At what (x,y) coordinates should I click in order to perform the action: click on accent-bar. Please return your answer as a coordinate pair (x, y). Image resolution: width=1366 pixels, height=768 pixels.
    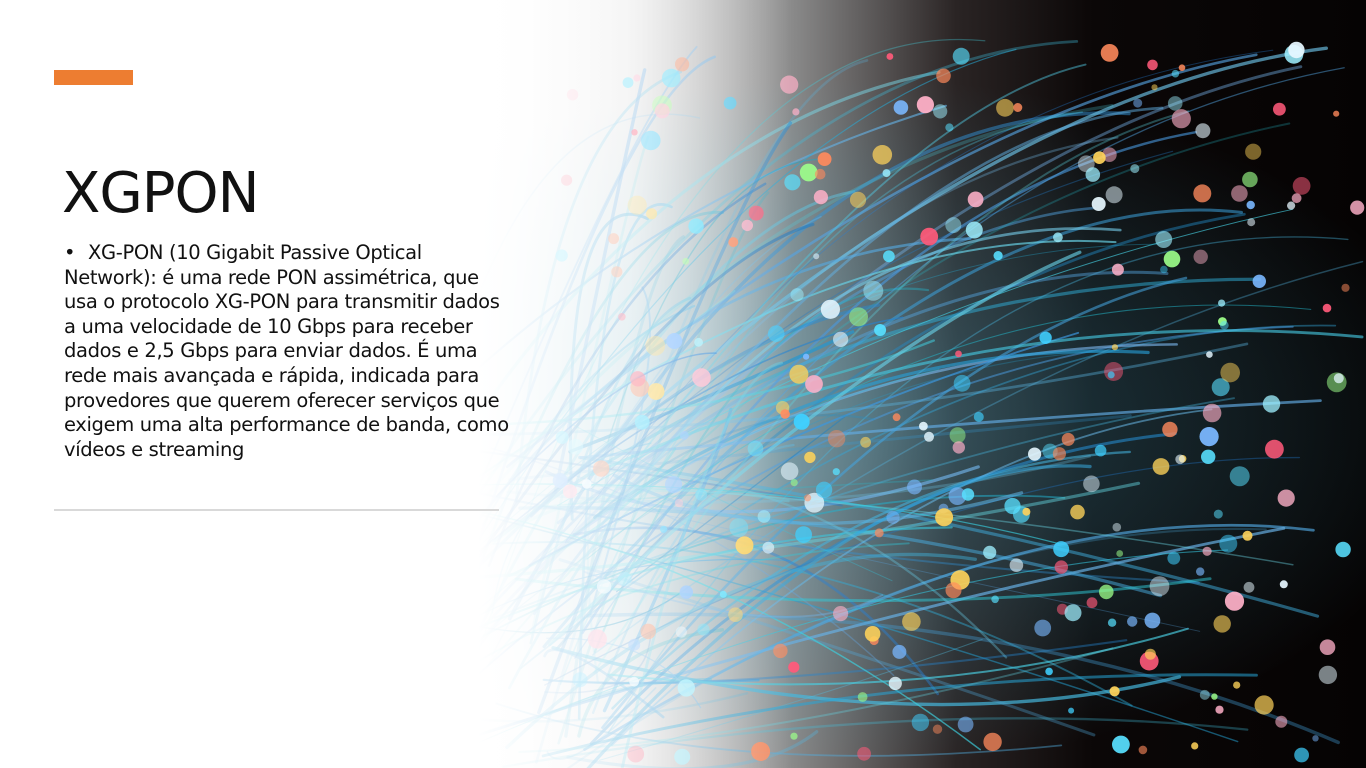
    Looking at the image, I should click on (93, 77).